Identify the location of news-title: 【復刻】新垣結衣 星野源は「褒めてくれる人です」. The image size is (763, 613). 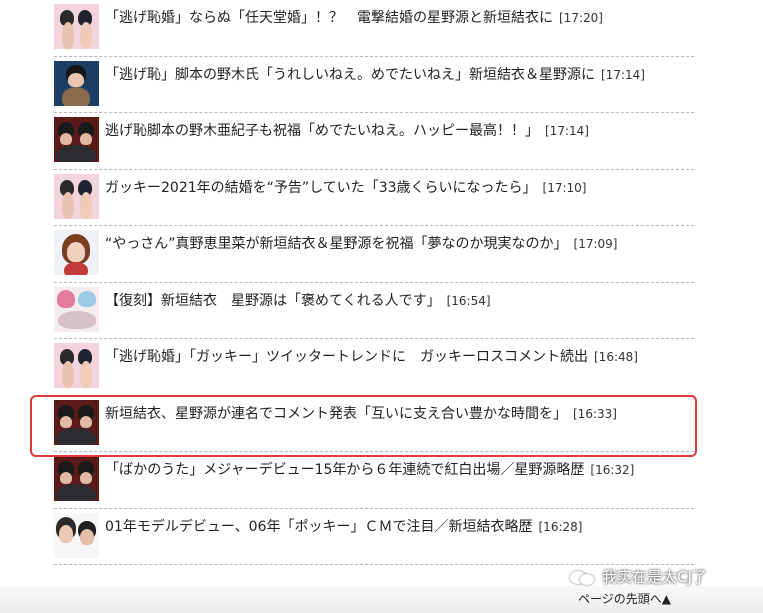
(273, 301).